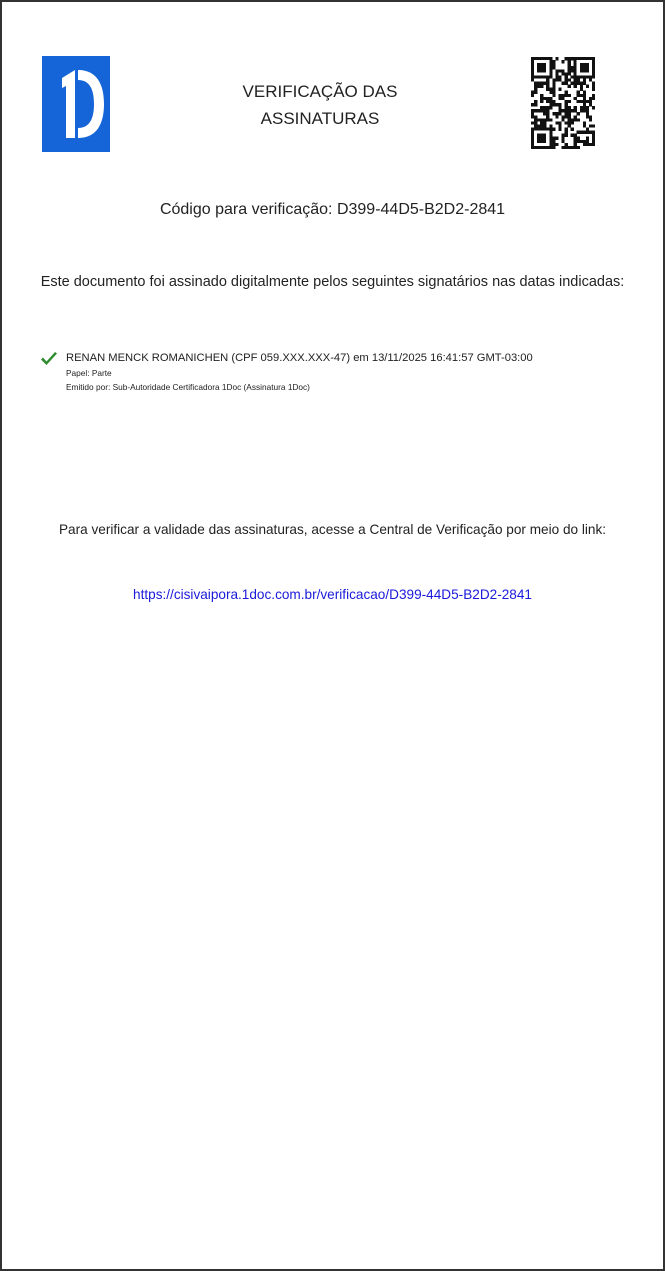 Image resolution: width=665 pixels, height=1271 pixels. I want to click on check-icon, so click(49, 359).